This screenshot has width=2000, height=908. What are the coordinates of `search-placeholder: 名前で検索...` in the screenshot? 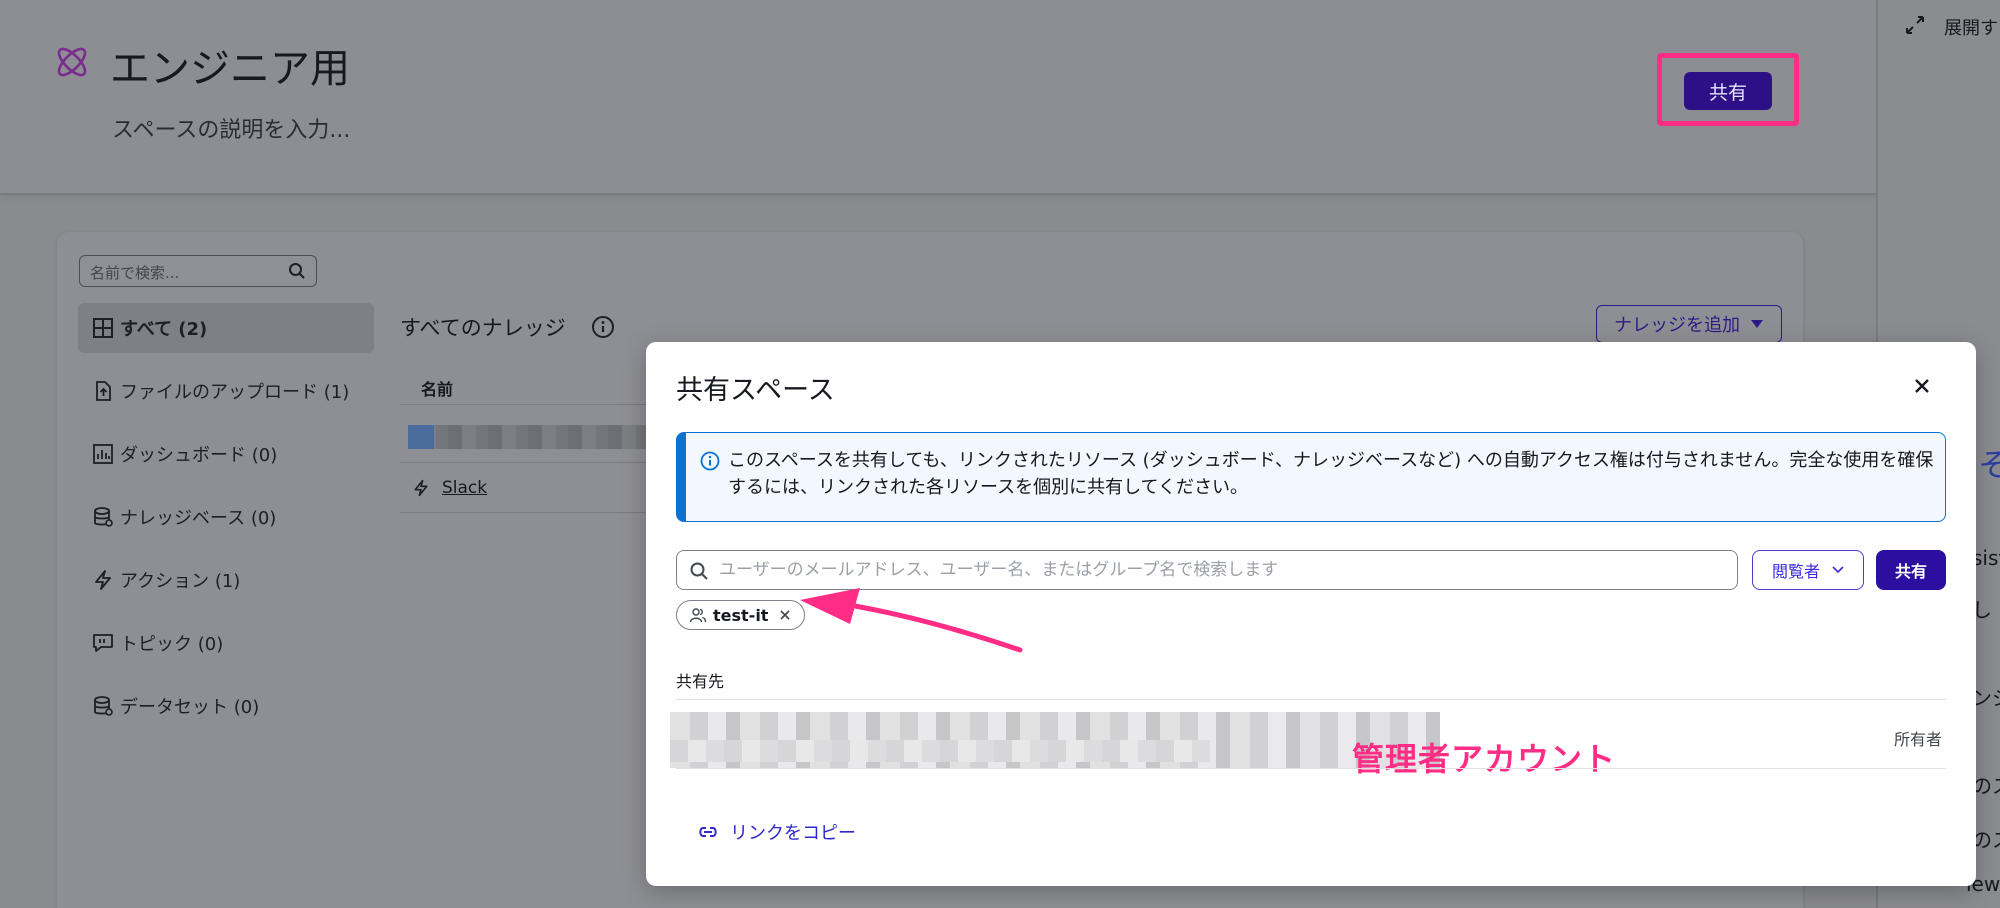 It's located at (135, 273).